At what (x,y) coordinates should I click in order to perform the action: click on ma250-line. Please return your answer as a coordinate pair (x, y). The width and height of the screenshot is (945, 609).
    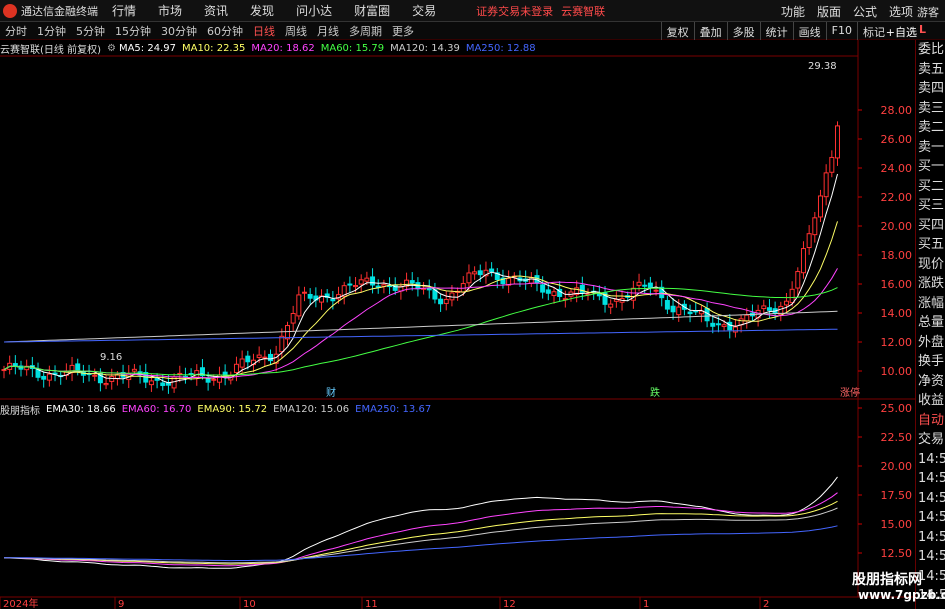
    Looking at the image, I should click on (420, 335).